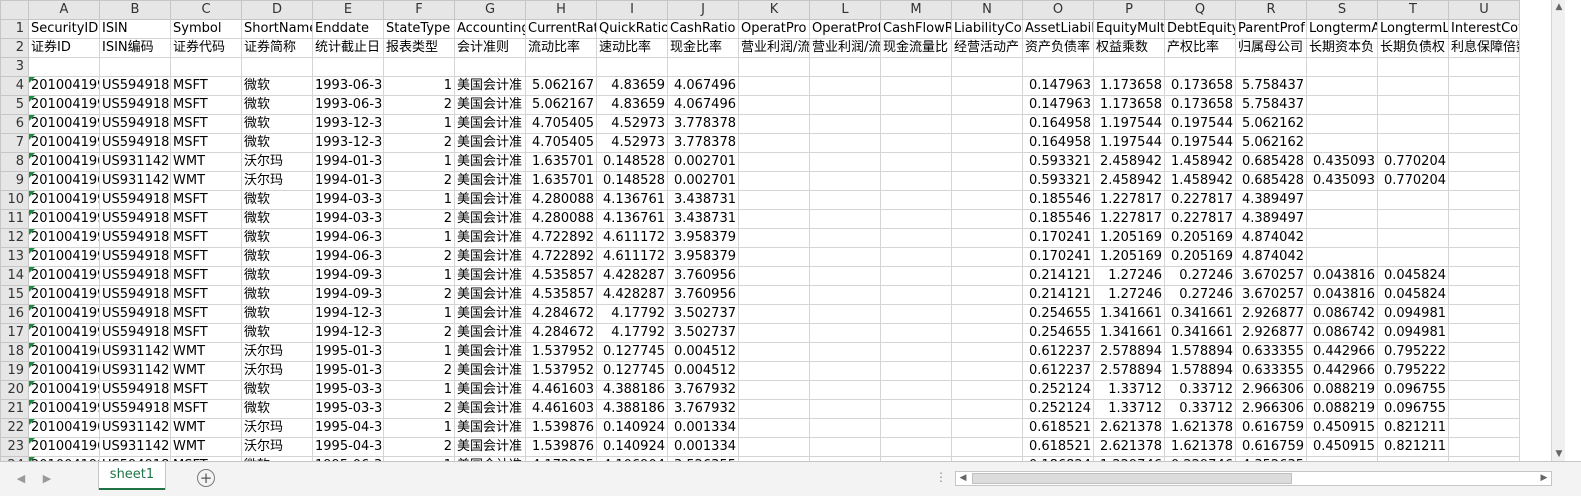 The width and height of the screenshot is (1581, 496). What do you see at coordinates (1413, 295) in the screenshot?
I see `cell: 0.045824` at bounding box center [1413, 295].